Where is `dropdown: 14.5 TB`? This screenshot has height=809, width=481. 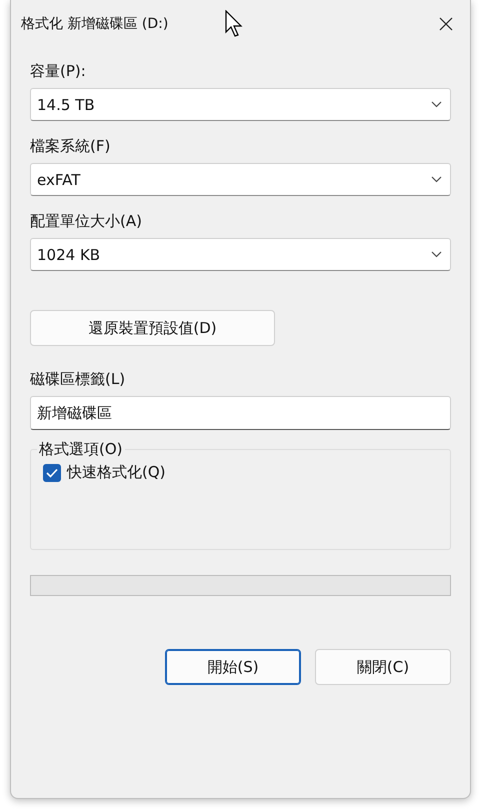 dropdown: 14.5 TB is located at coordinates (240, 104).